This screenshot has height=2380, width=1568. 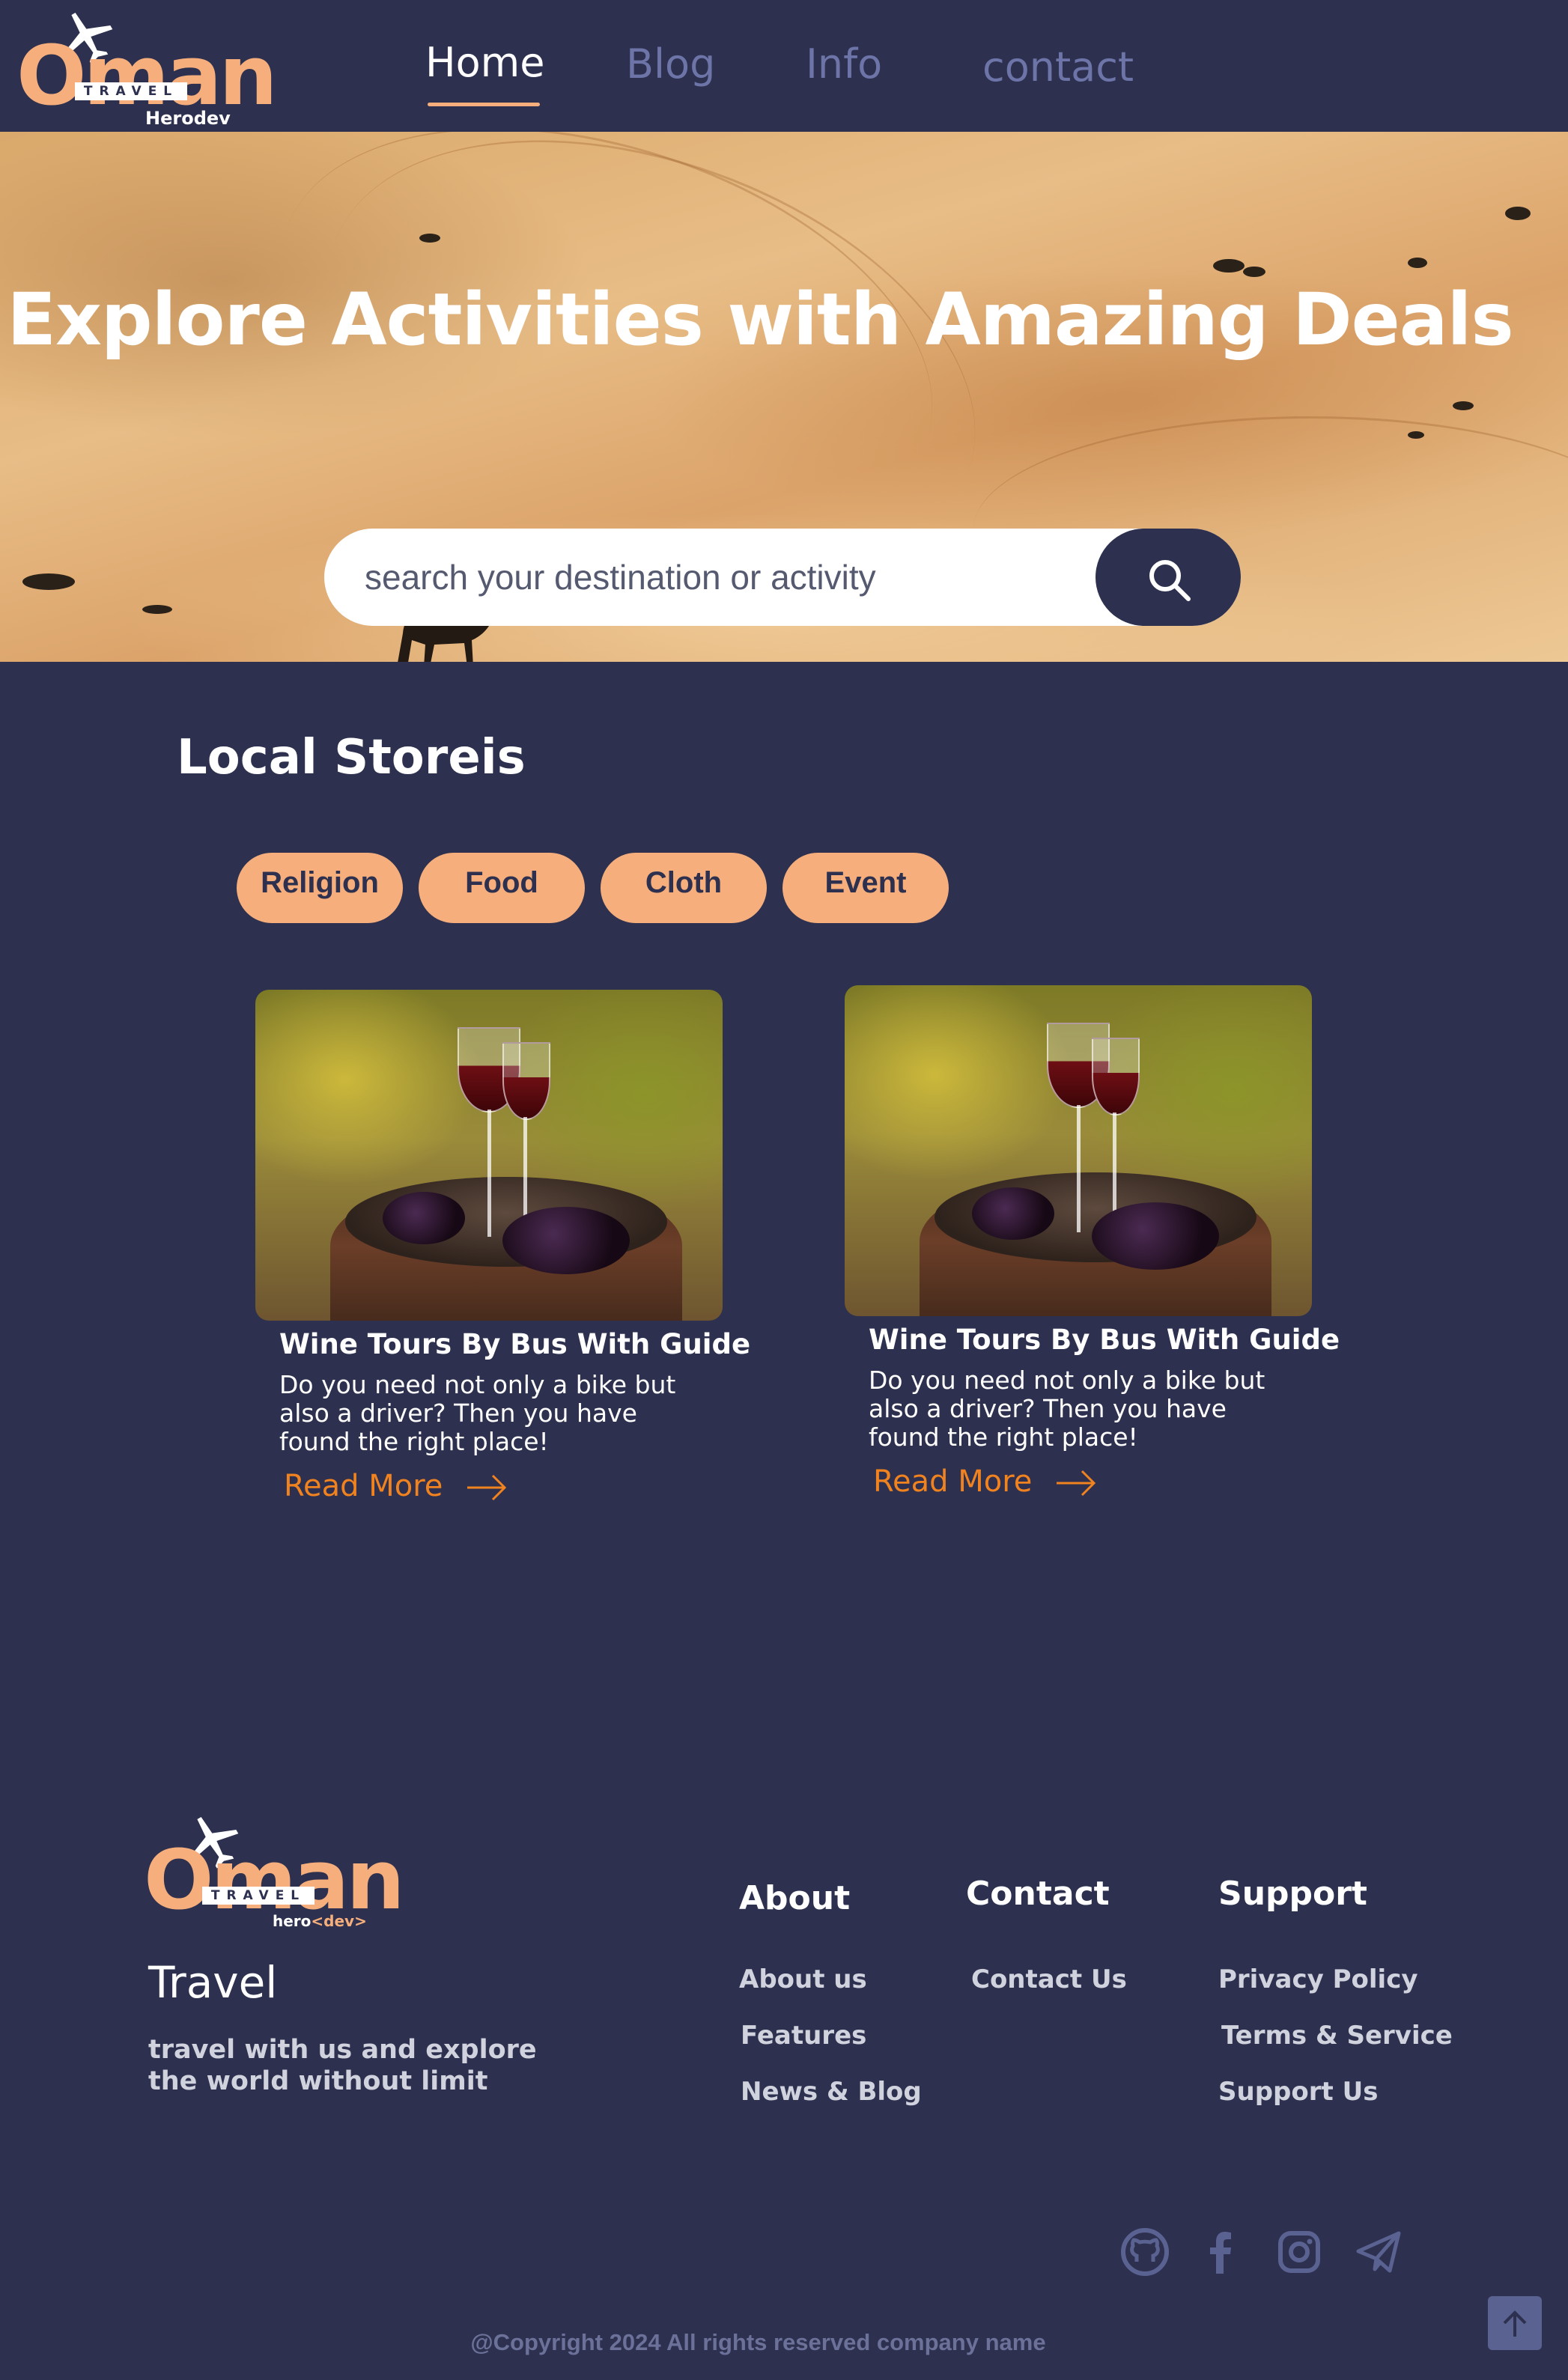 I want to click on nav-home: Home, so click(x=485, y=62).